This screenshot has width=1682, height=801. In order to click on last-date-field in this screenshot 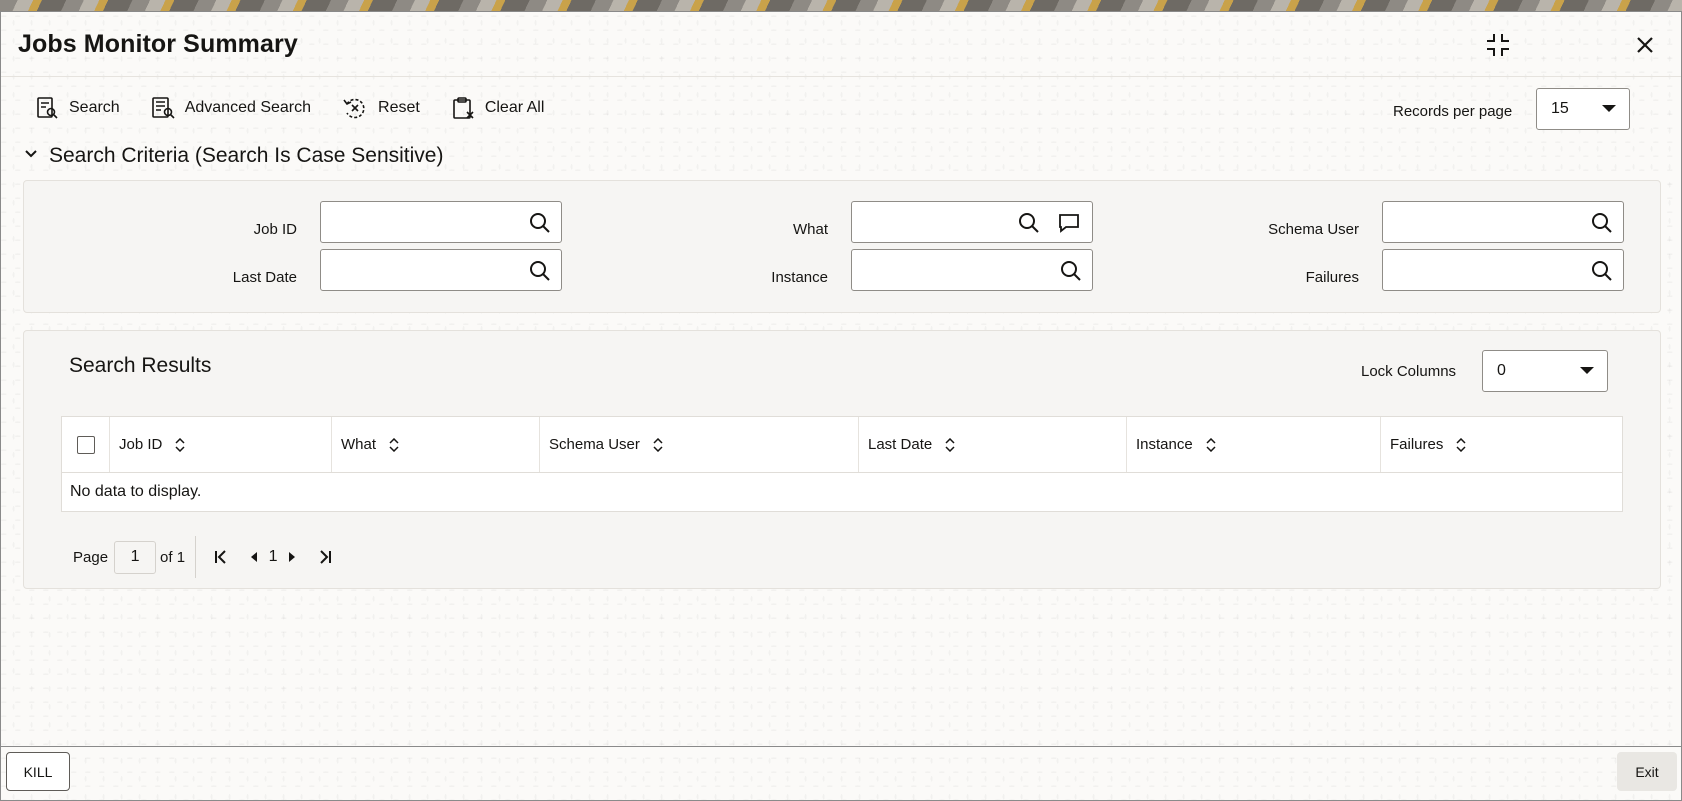, I will do `click(441, 270)`.